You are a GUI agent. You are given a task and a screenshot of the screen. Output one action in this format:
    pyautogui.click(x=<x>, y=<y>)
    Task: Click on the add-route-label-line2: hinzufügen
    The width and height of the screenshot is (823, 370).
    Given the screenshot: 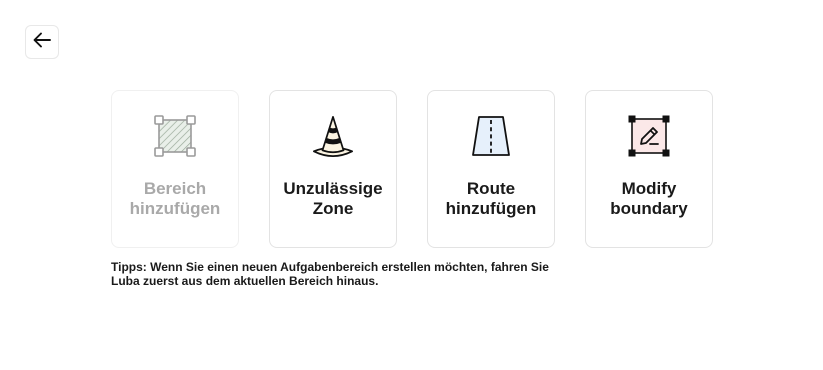 What is the action you would take?
    pyautogui.click(x=491, y=208)
    